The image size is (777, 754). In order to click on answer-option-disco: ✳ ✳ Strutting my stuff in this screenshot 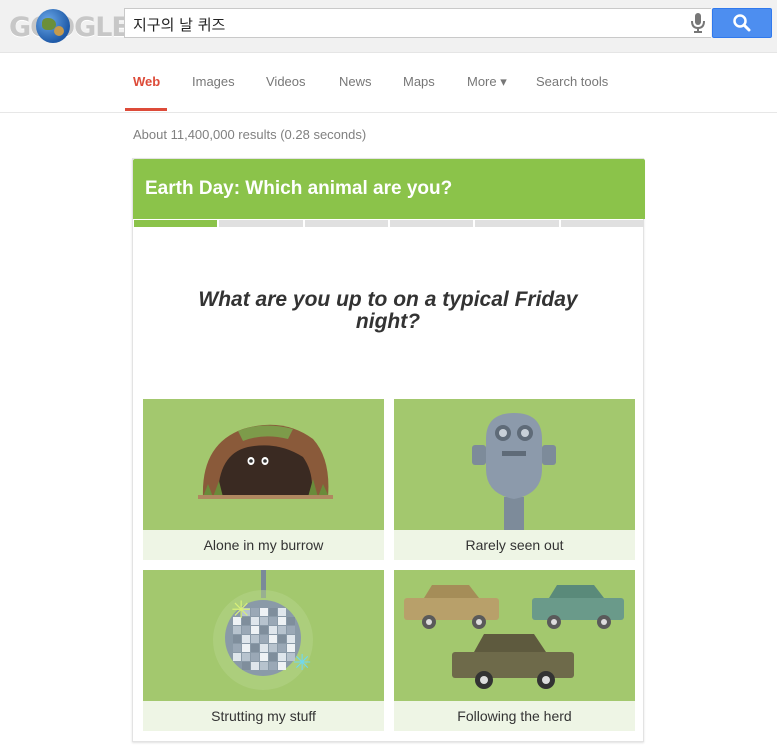, I will do `click(263, 650)`.